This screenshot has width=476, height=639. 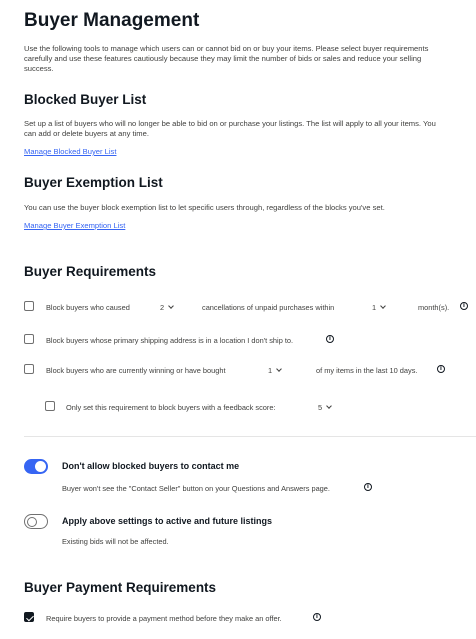 I want to click on feedback-score-select: 5, so click(x=325, y=407).